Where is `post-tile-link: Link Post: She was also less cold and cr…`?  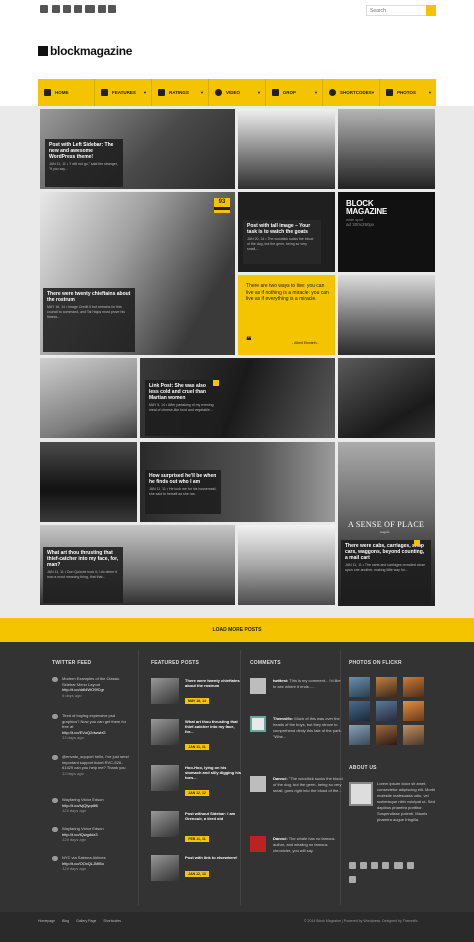
post-tile-link: Link Post: She was also less cold and cr… is located at coordinates (237, 398).